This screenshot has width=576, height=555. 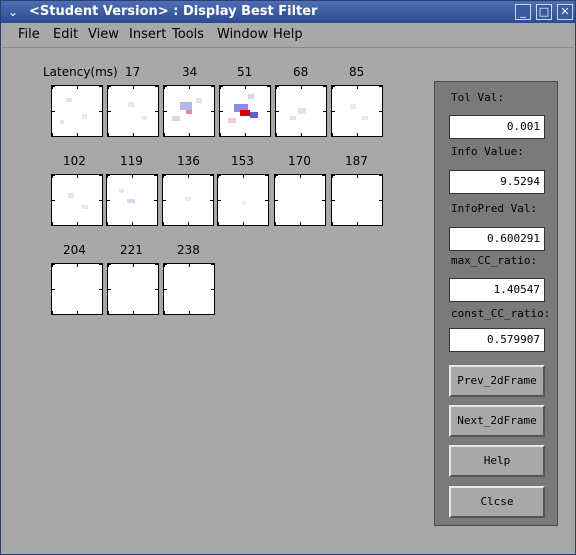 What do you see at coordinates (497, 340) in the screenshot?
I see `const-cc-ratio-field: 0.579907` at bounding box center [497, 340].